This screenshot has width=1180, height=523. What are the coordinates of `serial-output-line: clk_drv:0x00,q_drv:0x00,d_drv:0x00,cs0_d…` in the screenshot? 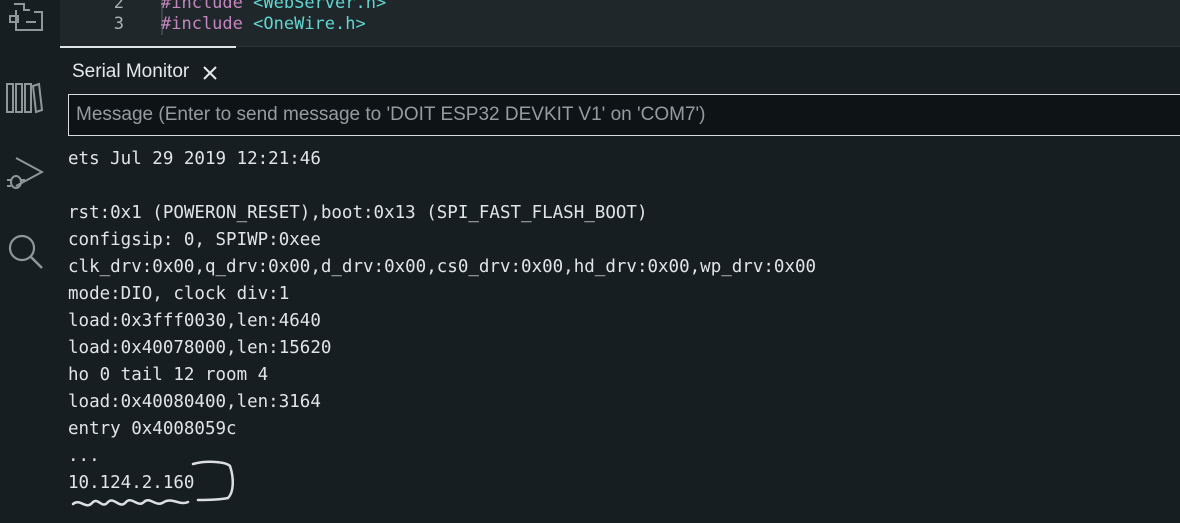 It's located at (442, 267).